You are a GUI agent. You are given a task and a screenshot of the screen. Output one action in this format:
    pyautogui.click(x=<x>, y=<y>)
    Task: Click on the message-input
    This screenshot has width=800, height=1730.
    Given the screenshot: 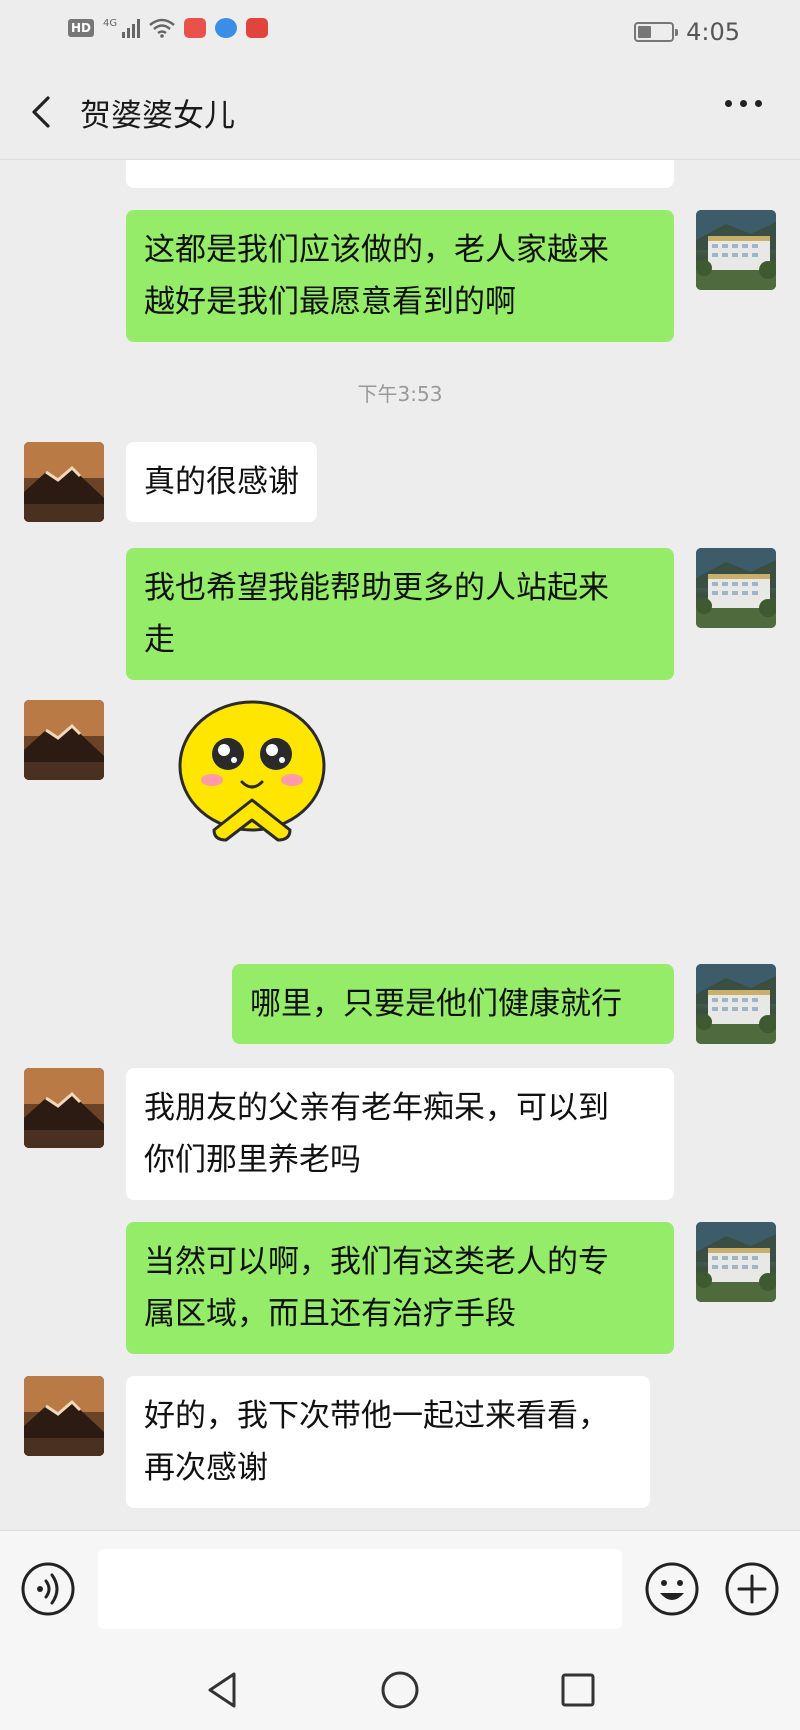 What is the action you would take?
    pyautogui.click(x=360, y=1589)
    